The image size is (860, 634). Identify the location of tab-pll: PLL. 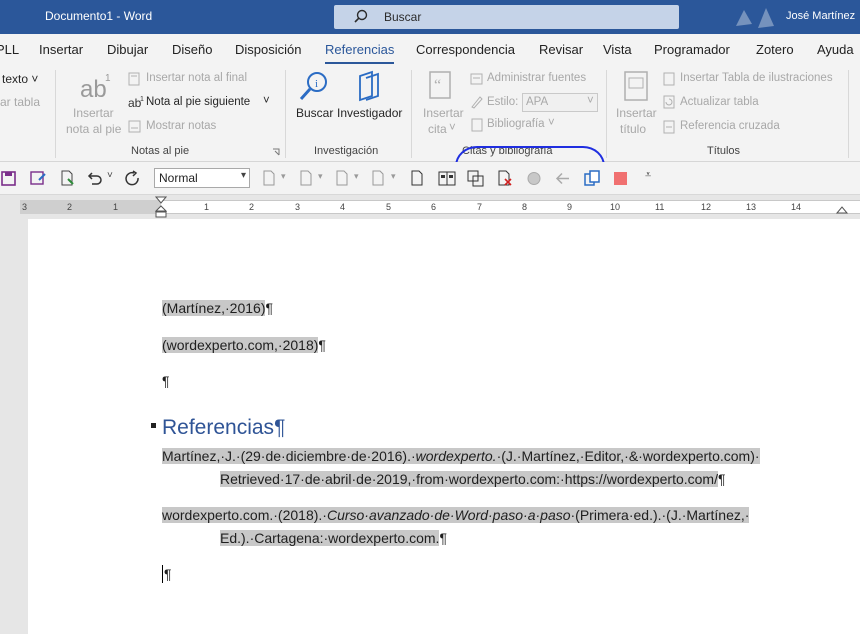
(9, 49).